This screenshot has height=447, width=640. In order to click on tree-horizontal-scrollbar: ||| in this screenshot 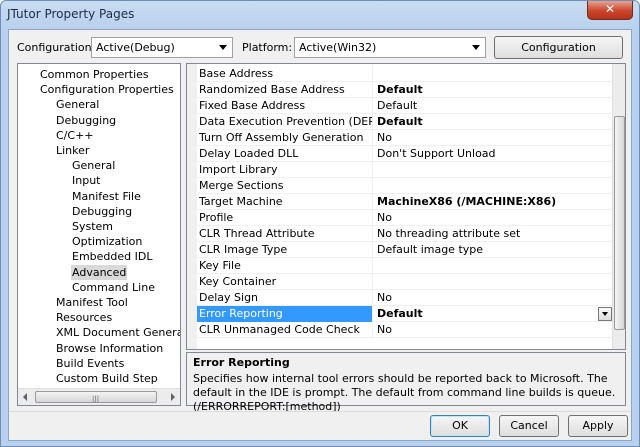, I will do `click(99, 396)`.